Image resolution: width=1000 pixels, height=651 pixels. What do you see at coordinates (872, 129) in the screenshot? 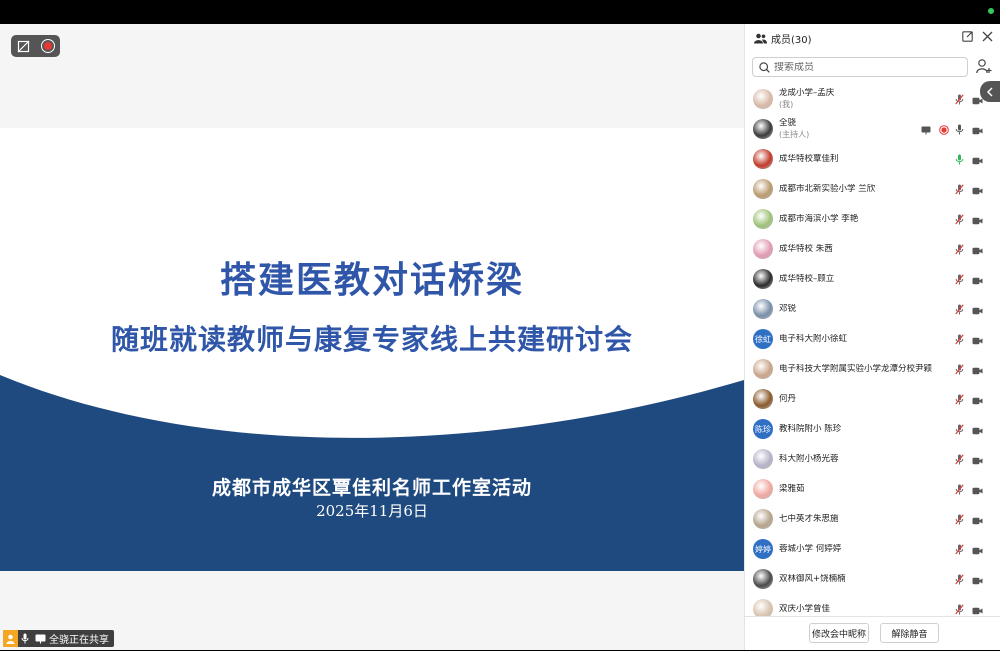
I see `member-row: 全骁 (主持人)` at bounding box center [872, 129].